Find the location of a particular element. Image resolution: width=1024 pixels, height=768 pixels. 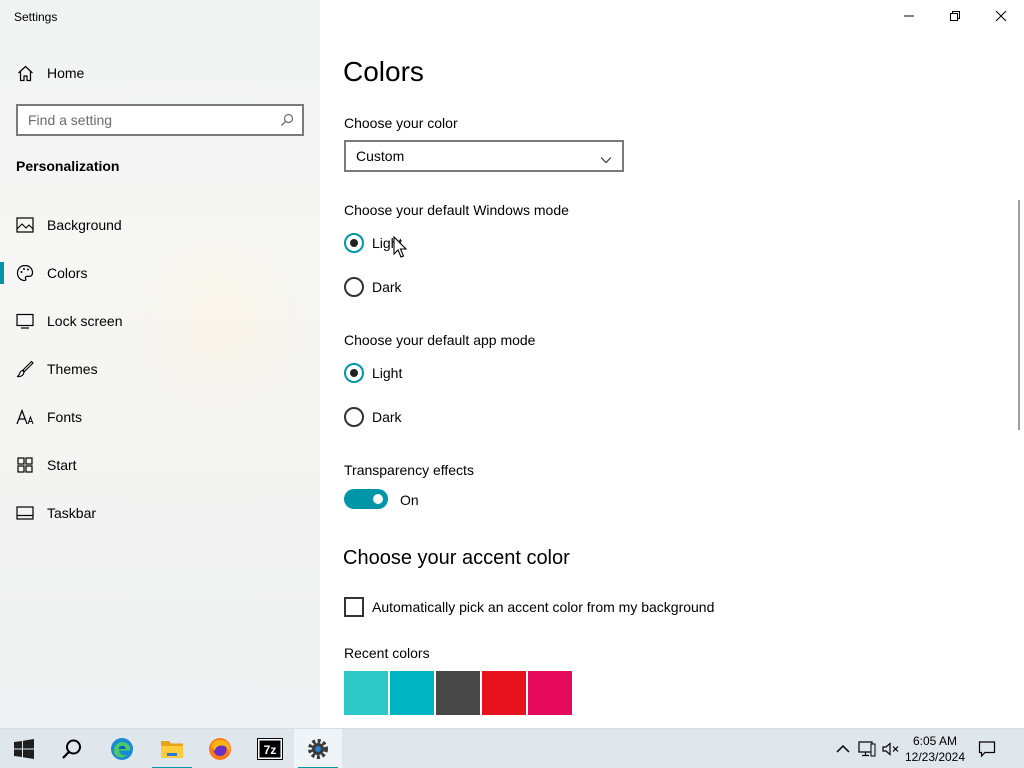

clock-time: 6:05 AM is located at coordinates (935, 741).